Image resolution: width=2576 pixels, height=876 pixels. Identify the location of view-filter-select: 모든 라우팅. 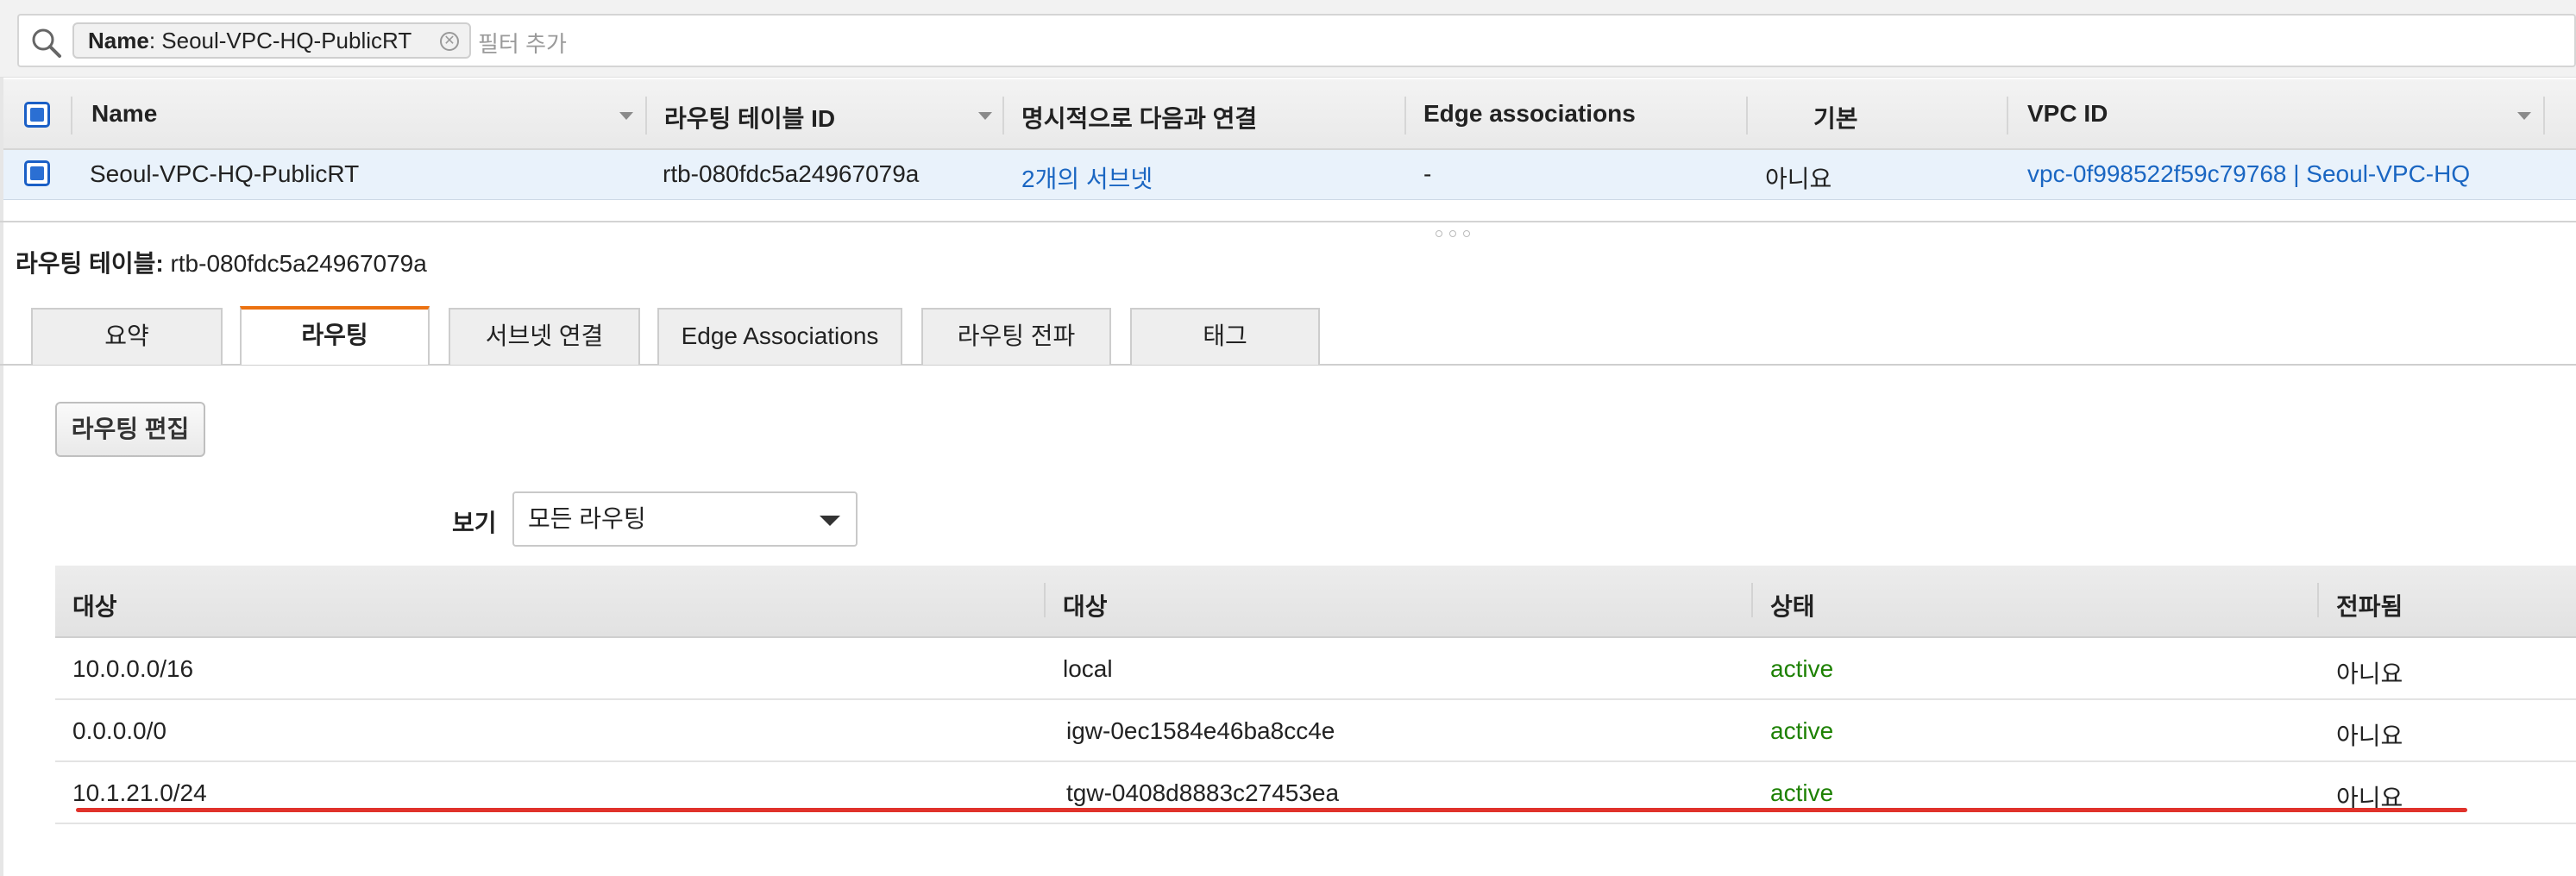
(685, 519).